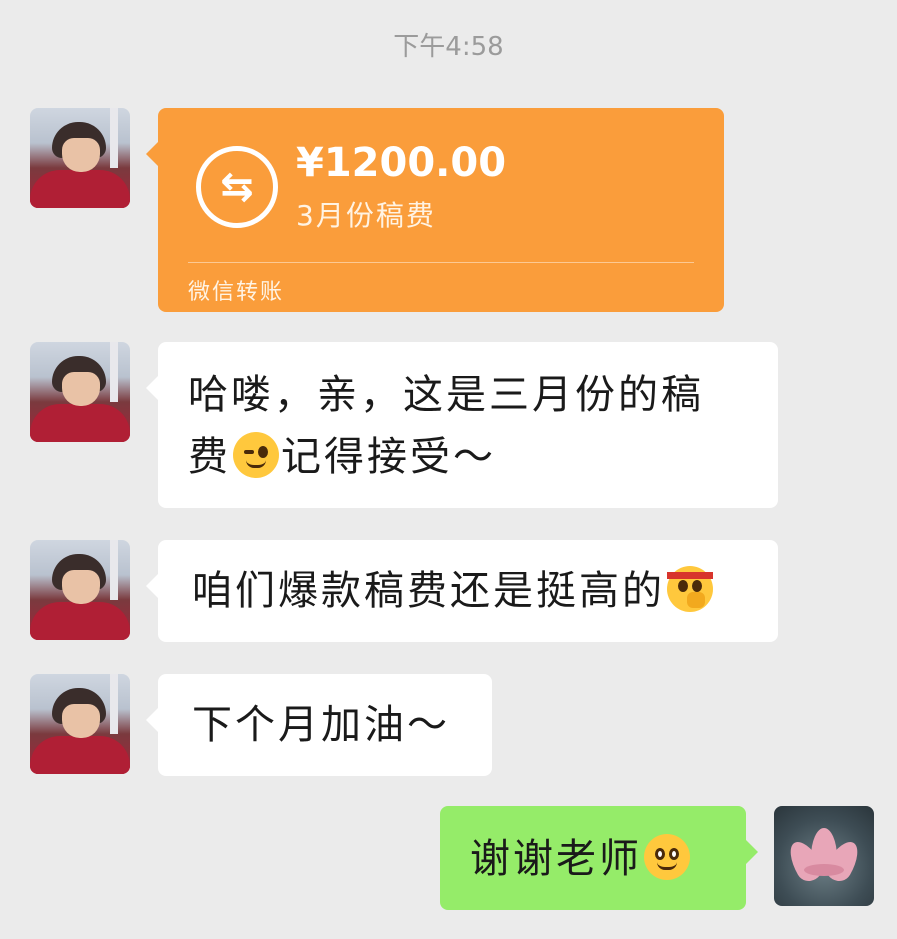  I want to click on winking-emoji-icon, so click(256, 455).